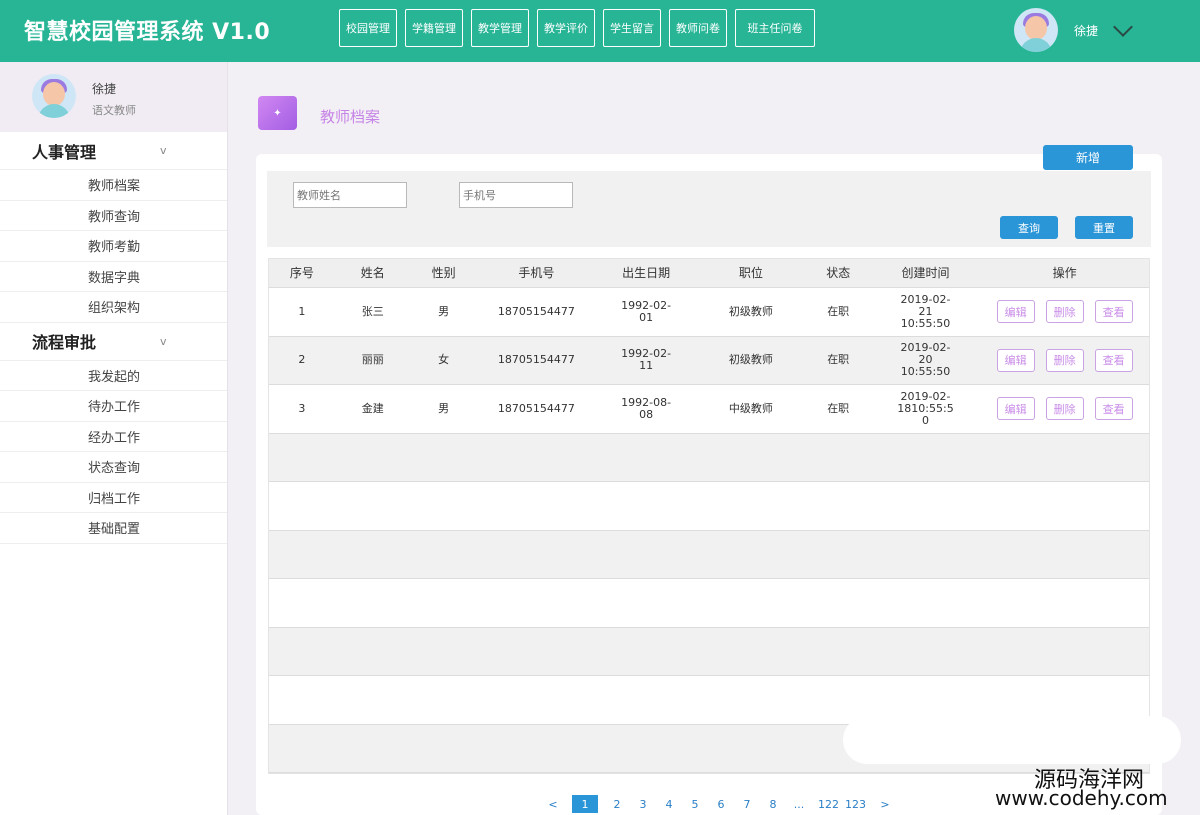 This screenshot has height=815, width=1200. What do you see at coordinates (646, 317) in the screenshot?
I see `birth-line: 01` at bounding box center [646, 317].